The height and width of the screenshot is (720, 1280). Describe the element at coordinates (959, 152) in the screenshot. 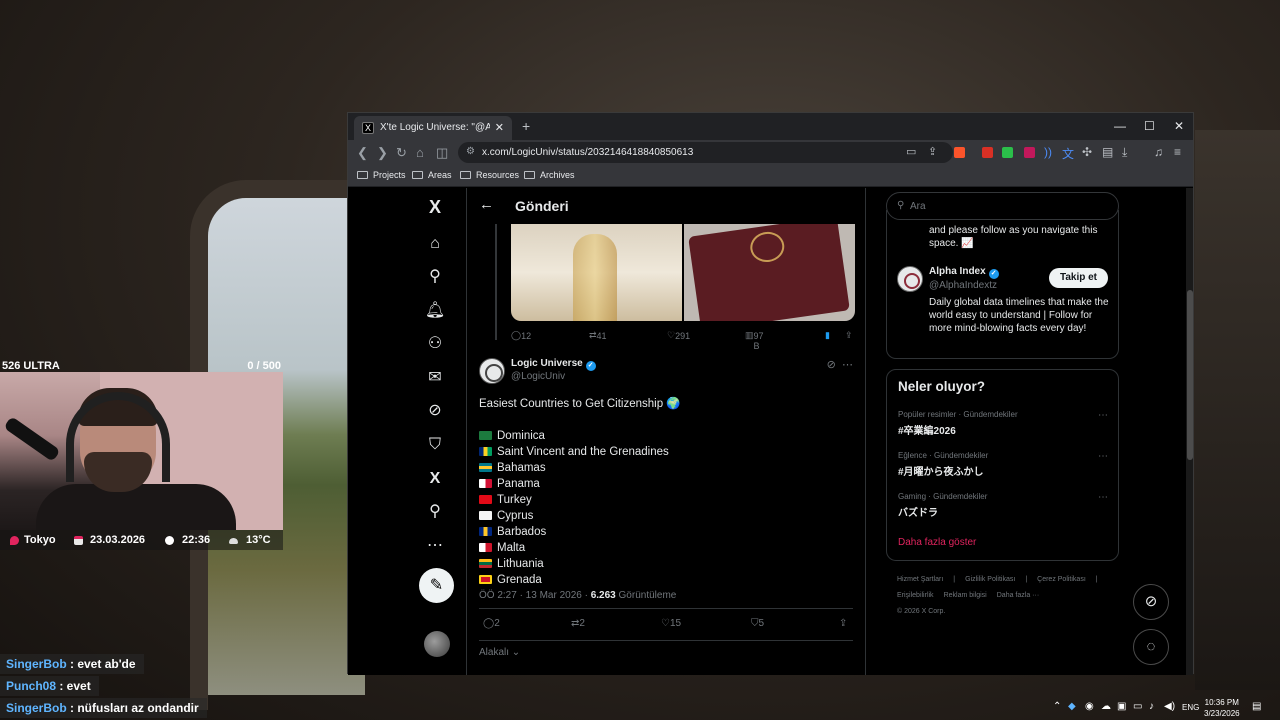

I see `brave-shield-icon` at that location.